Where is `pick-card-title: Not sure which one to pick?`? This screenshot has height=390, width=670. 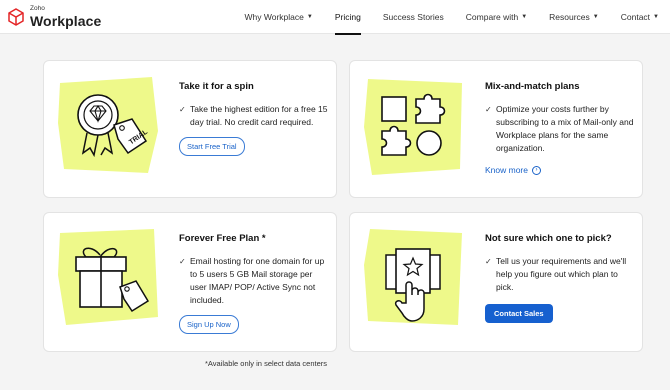
pick-card-title: Not sure which one to pick? is located at coordinates (548, 238).